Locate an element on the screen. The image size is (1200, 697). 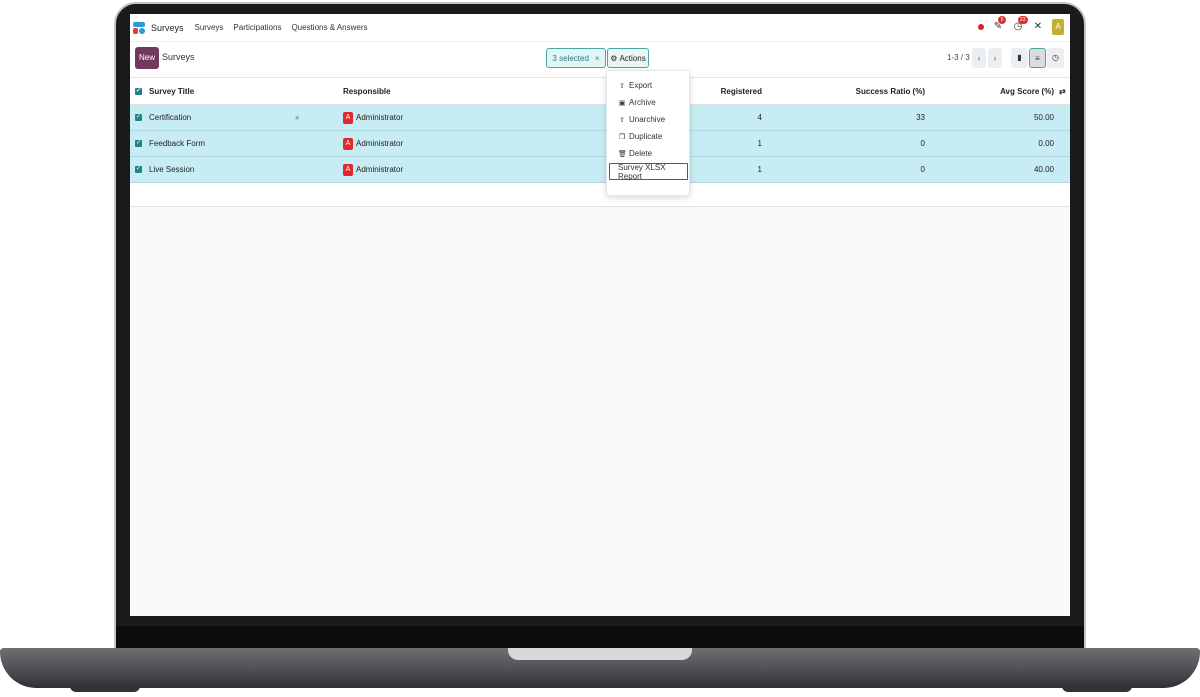
success-ratio-value: 33 is located at coordinates (920, 117).